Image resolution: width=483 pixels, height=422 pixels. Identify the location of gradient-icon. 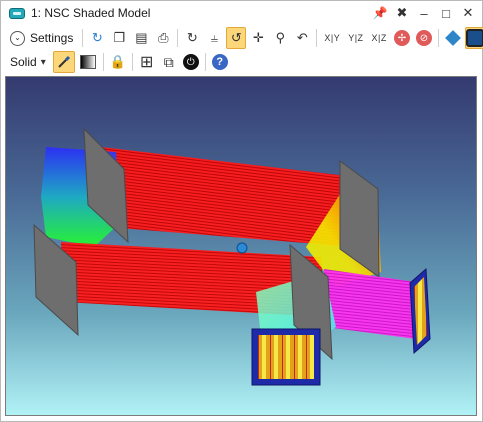
(88, 62).